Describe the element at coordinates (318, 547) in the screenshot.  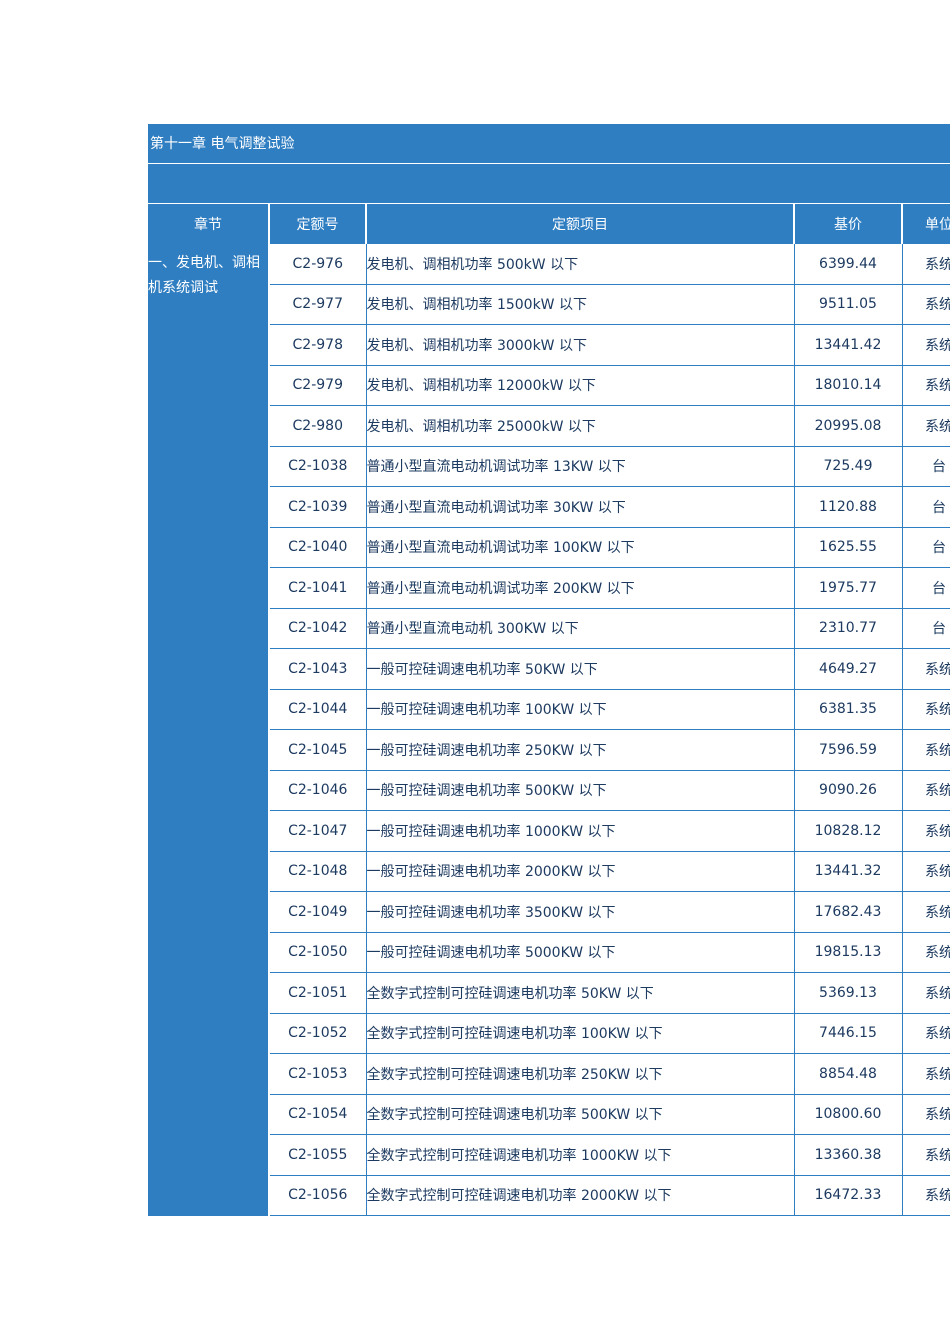
I see `code-cell: C2-1040` at that location.